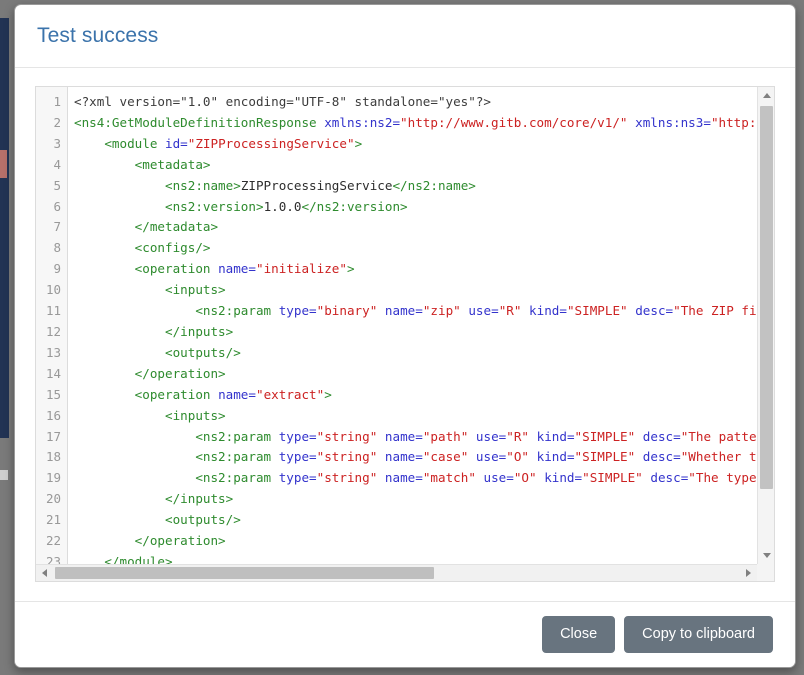  Describe the element at coordinates (733, 122) in the screenshot. I see `code-token-val: "http://w` at that location.